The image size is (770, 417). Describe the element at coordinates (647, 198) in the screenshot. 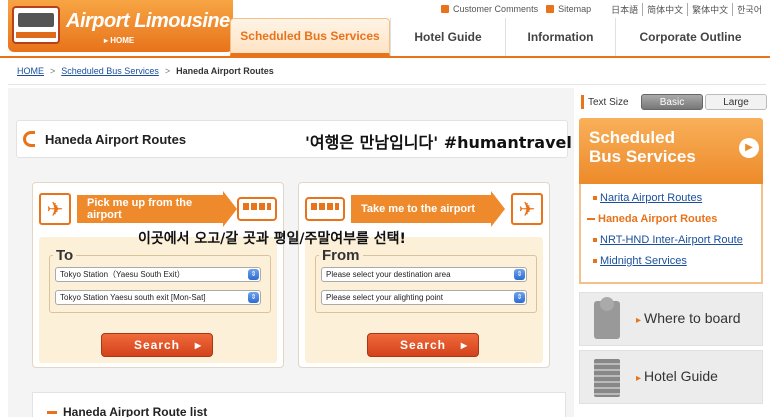

I see `sidebar-item-narita: Narita Airport Routes` at that location.